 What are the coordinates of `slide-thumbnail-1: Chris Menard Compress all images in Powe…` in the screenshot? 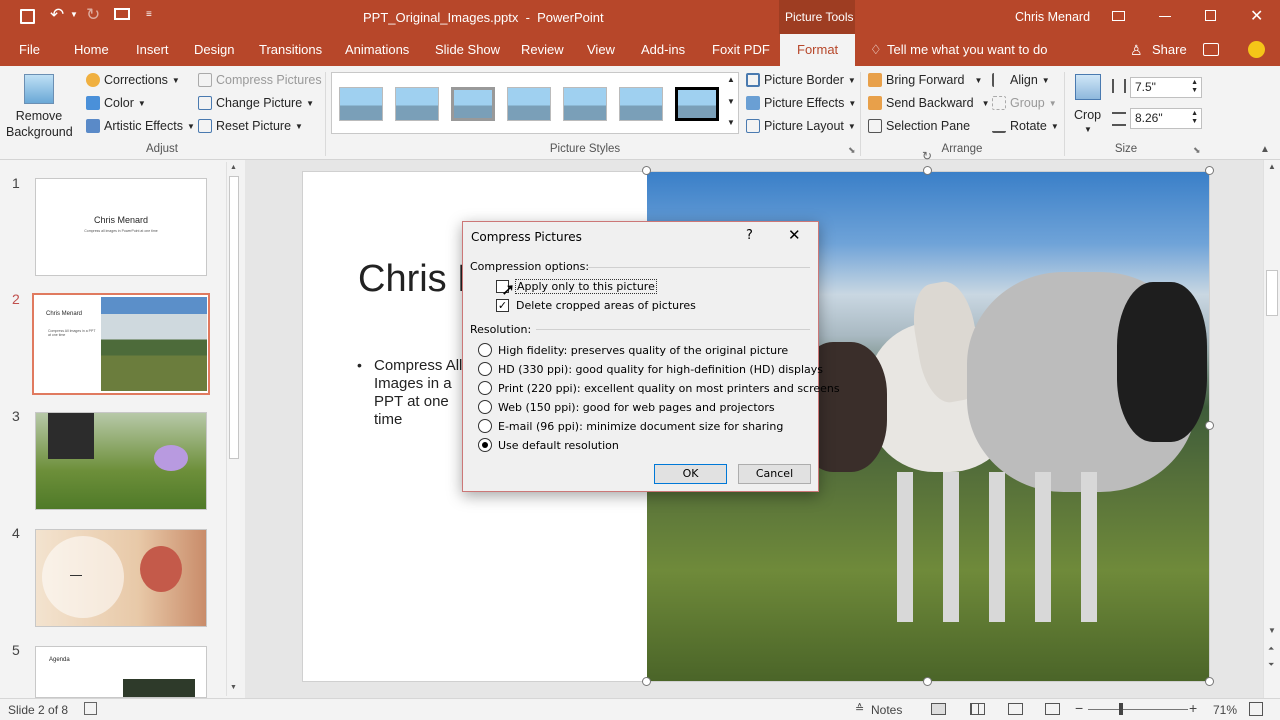 It's located at (121, 227).